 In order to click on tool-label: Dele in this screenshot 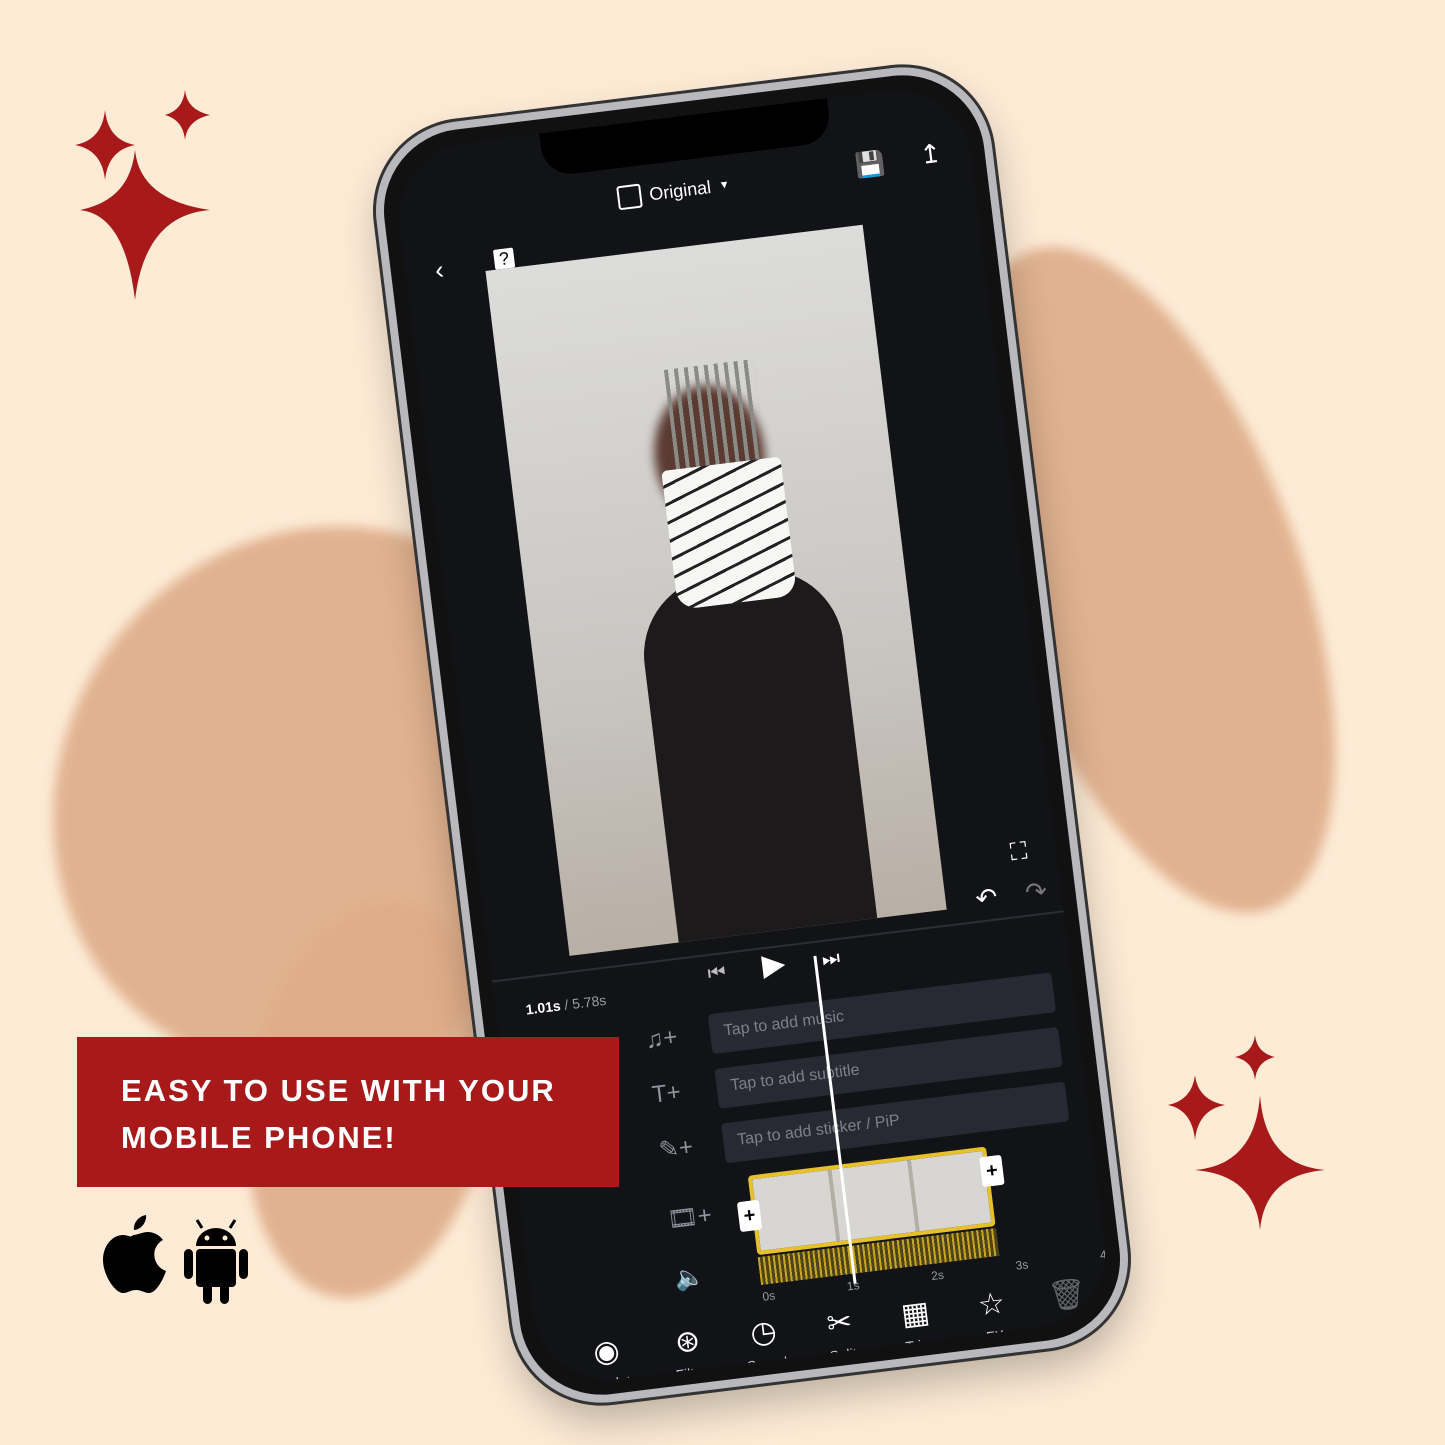, I will do `click(1071, 1326)`.